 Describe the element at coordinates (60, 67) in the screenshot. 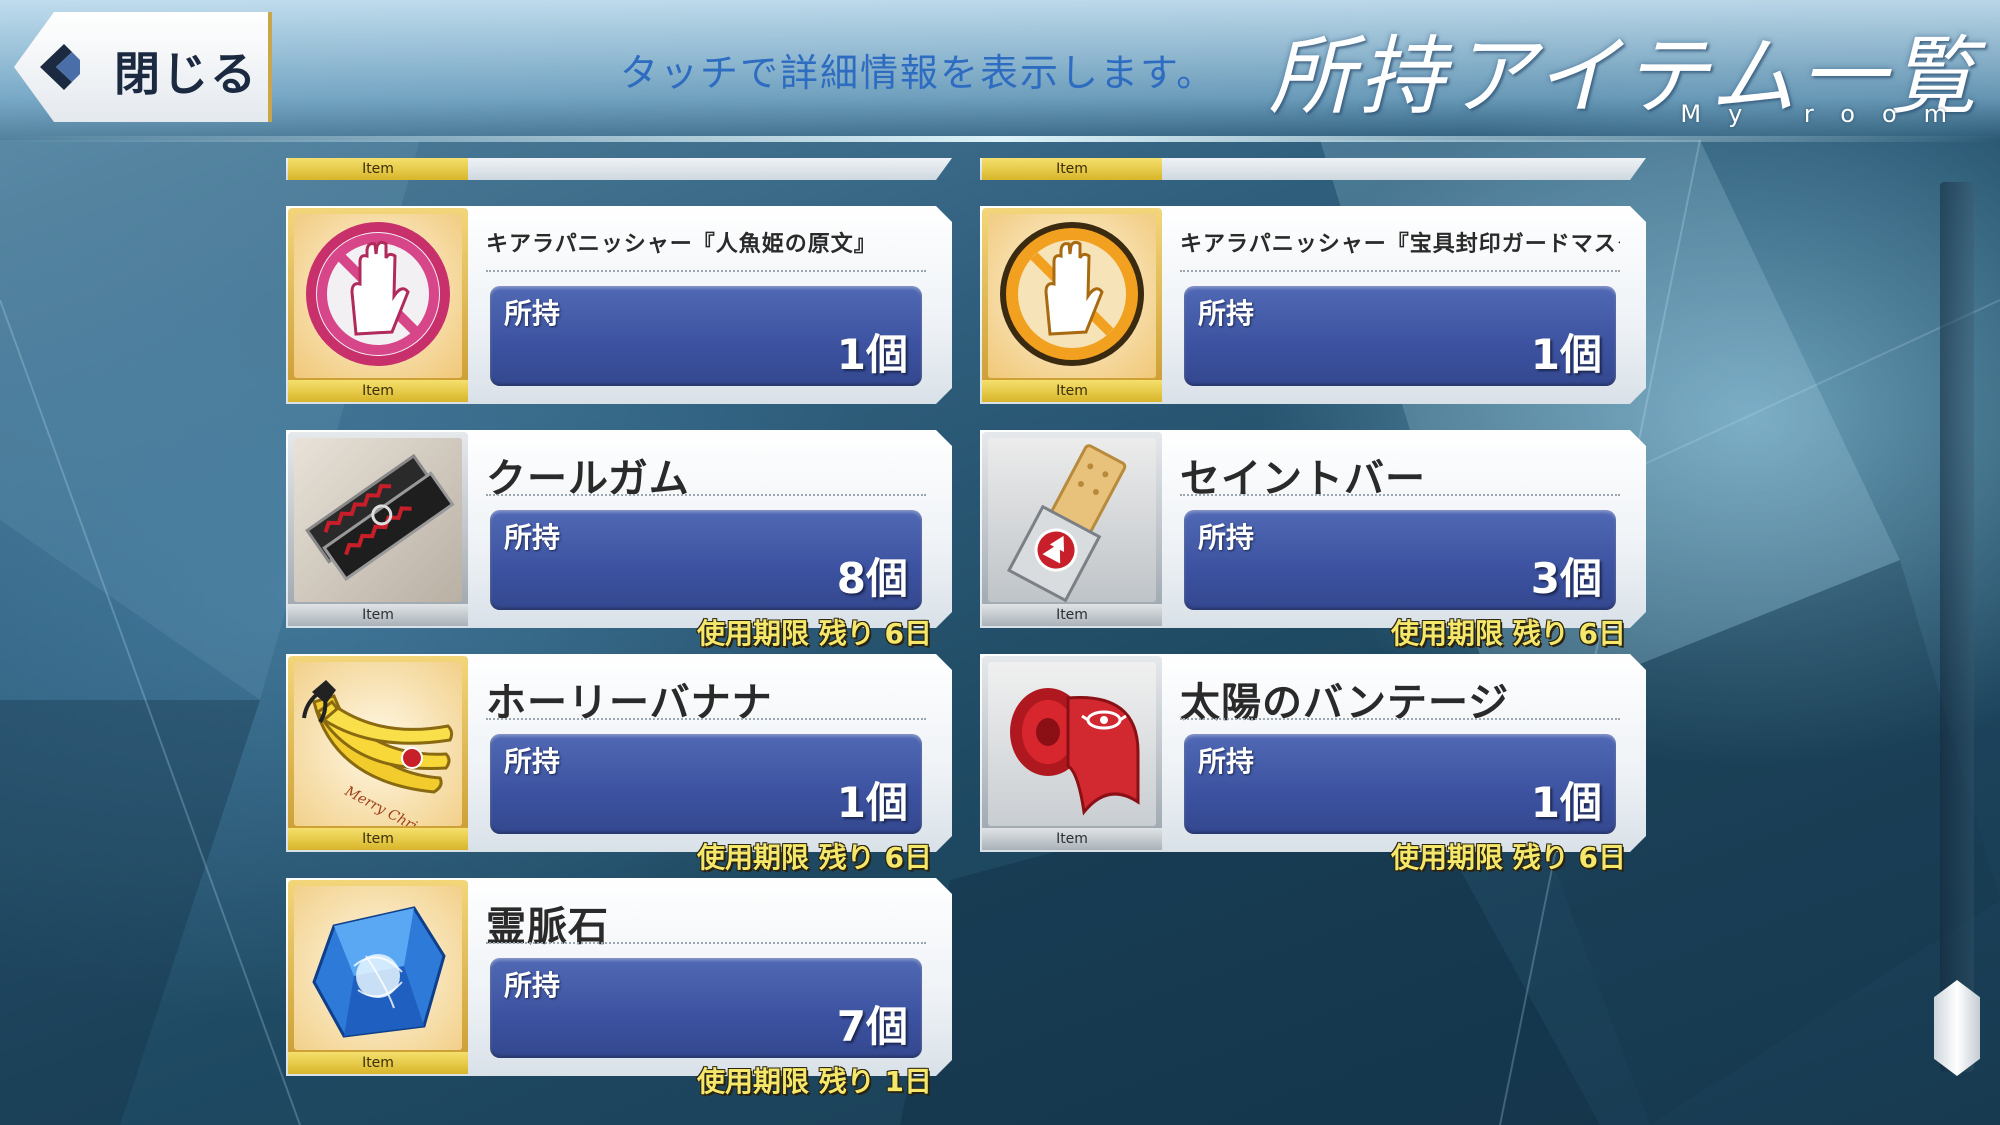

I see `back-arrow-icon` at that location.